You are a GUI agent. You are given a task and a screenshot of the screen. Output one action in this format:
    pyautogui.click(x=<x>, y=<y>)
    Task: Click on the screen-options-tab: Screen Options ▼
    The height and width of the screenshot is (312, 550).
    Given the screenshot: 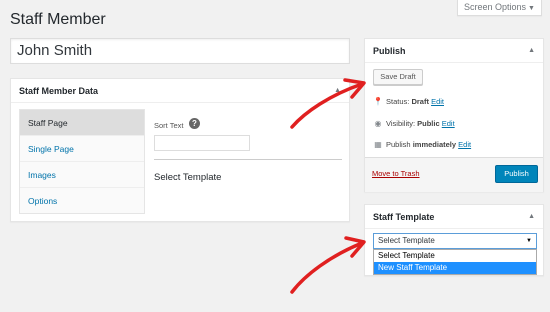 What is the action you would take?
    pyautogui.click(x=499, y=8)
    